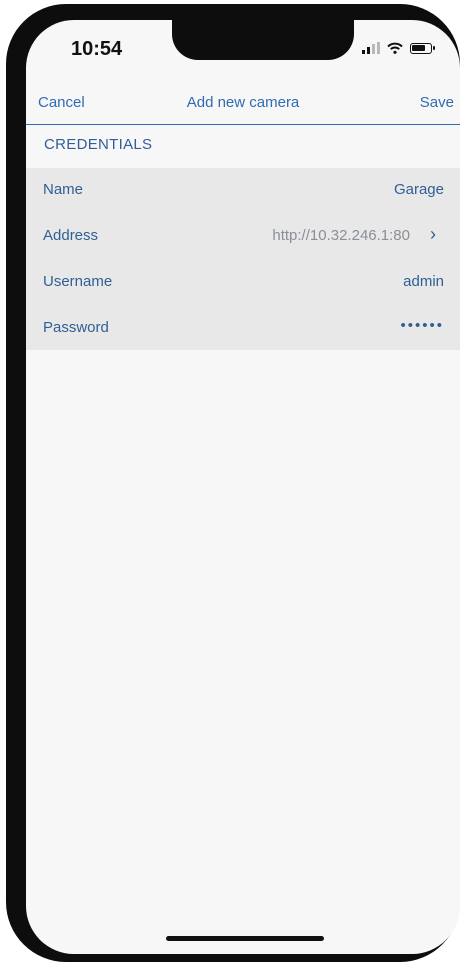  I want to click on password-label: Password, so click(76, 327).